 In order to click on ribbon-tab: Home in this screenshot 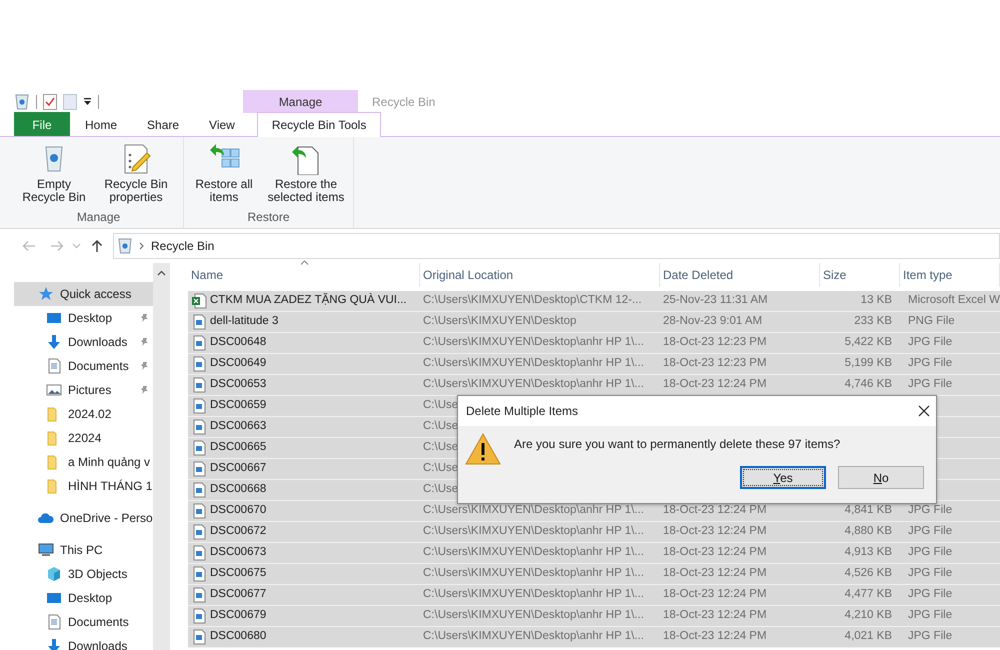, I will do `click(101, 124)`.